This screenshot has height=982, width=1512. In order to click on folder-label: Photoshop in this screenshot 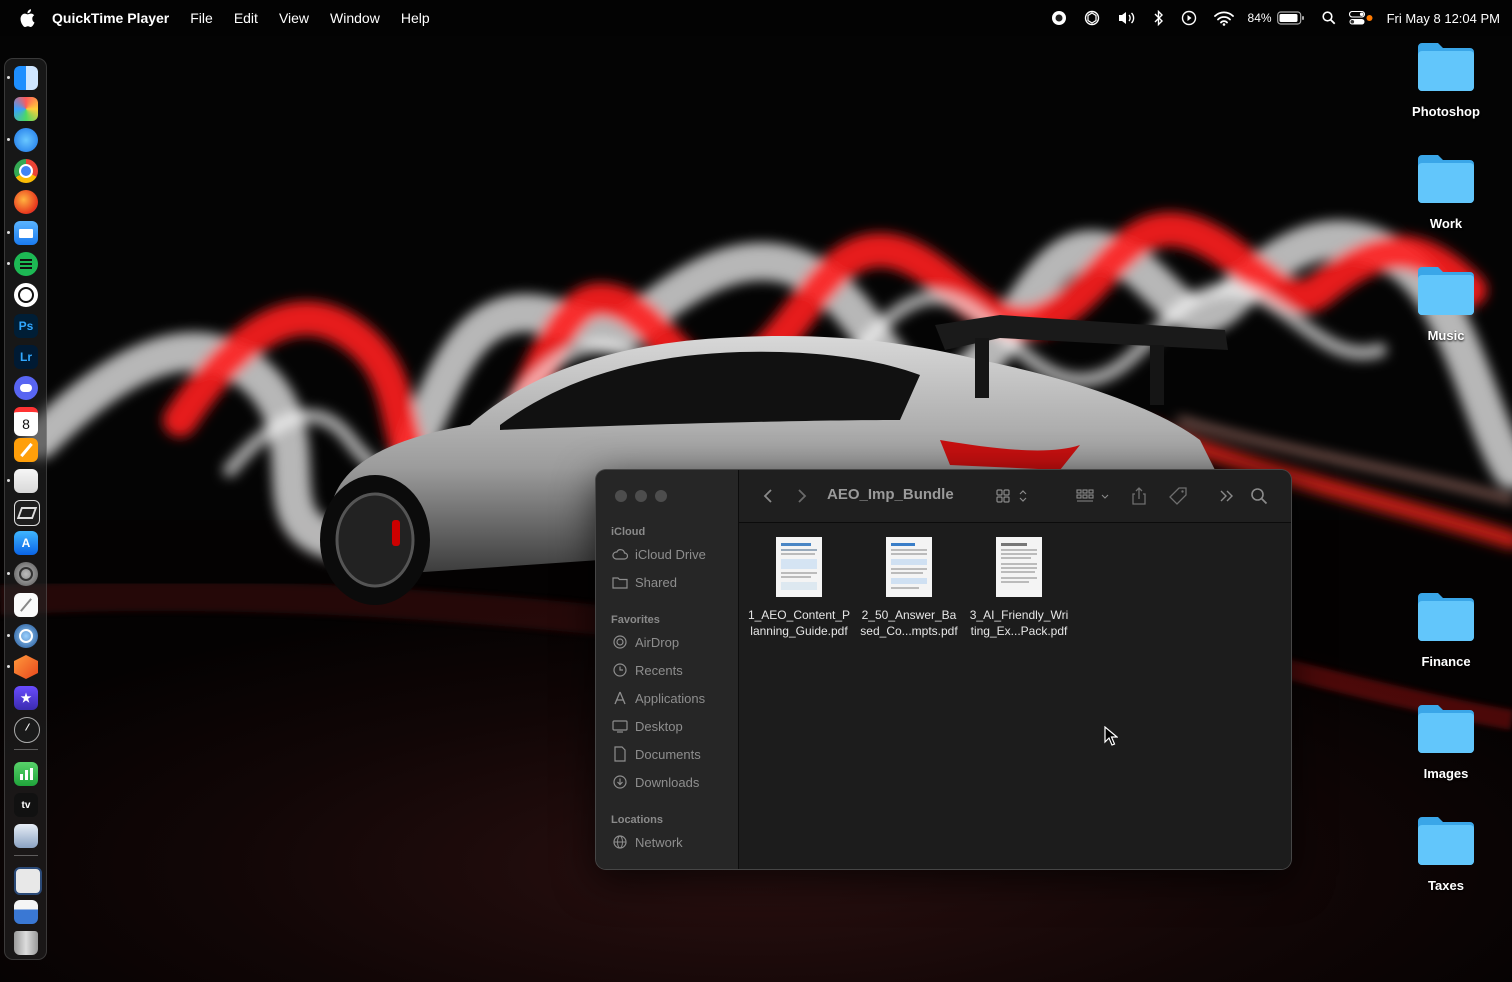, I will do `click(1446, 111)`.